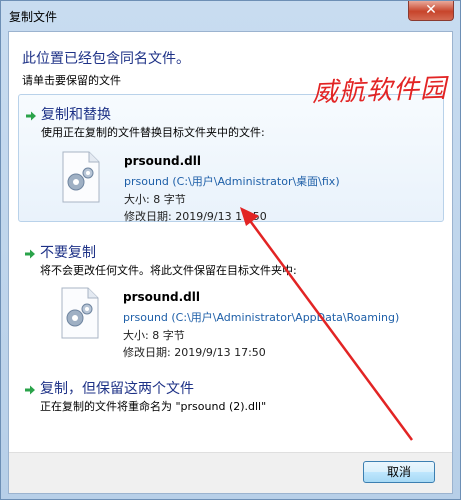  I want to click on watermark-text: 威航软件园, so click(379, 91).